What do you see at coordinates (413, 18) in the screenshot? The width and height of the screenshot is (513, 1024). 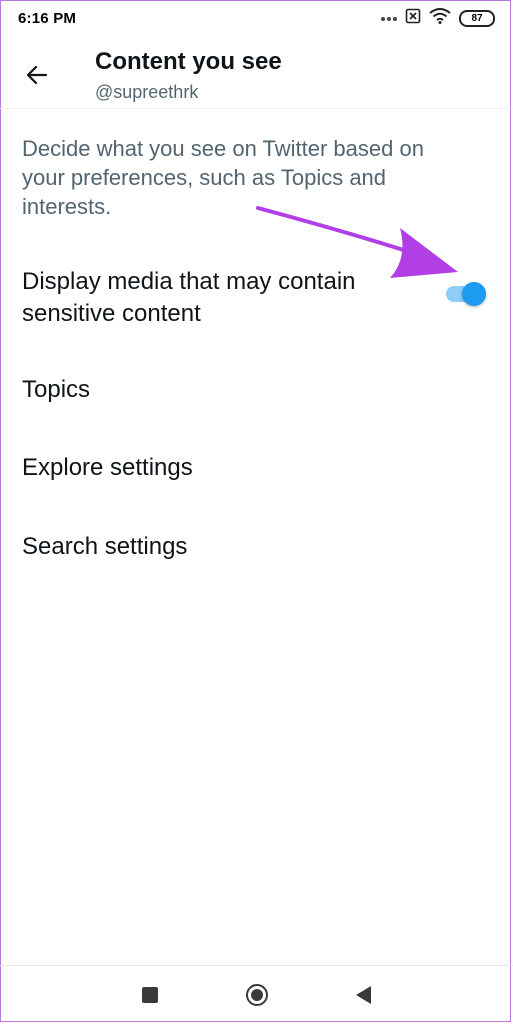 I see `sim-off-icon` at bounding box center [413, 18].